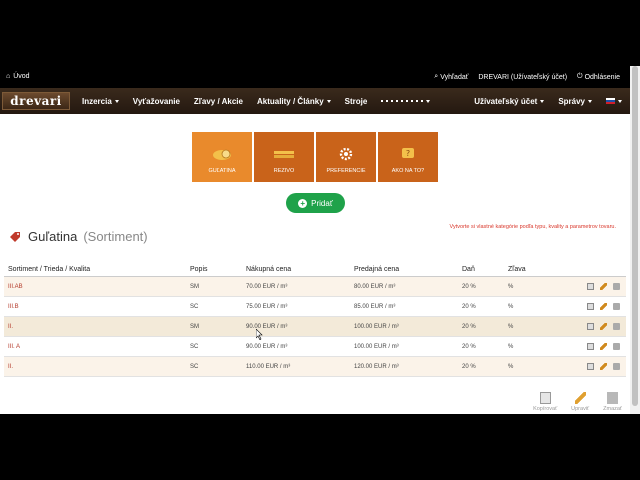  Describe the element at coordinates (402, 101) in the screenshot. I see `grid-icon` at that location.